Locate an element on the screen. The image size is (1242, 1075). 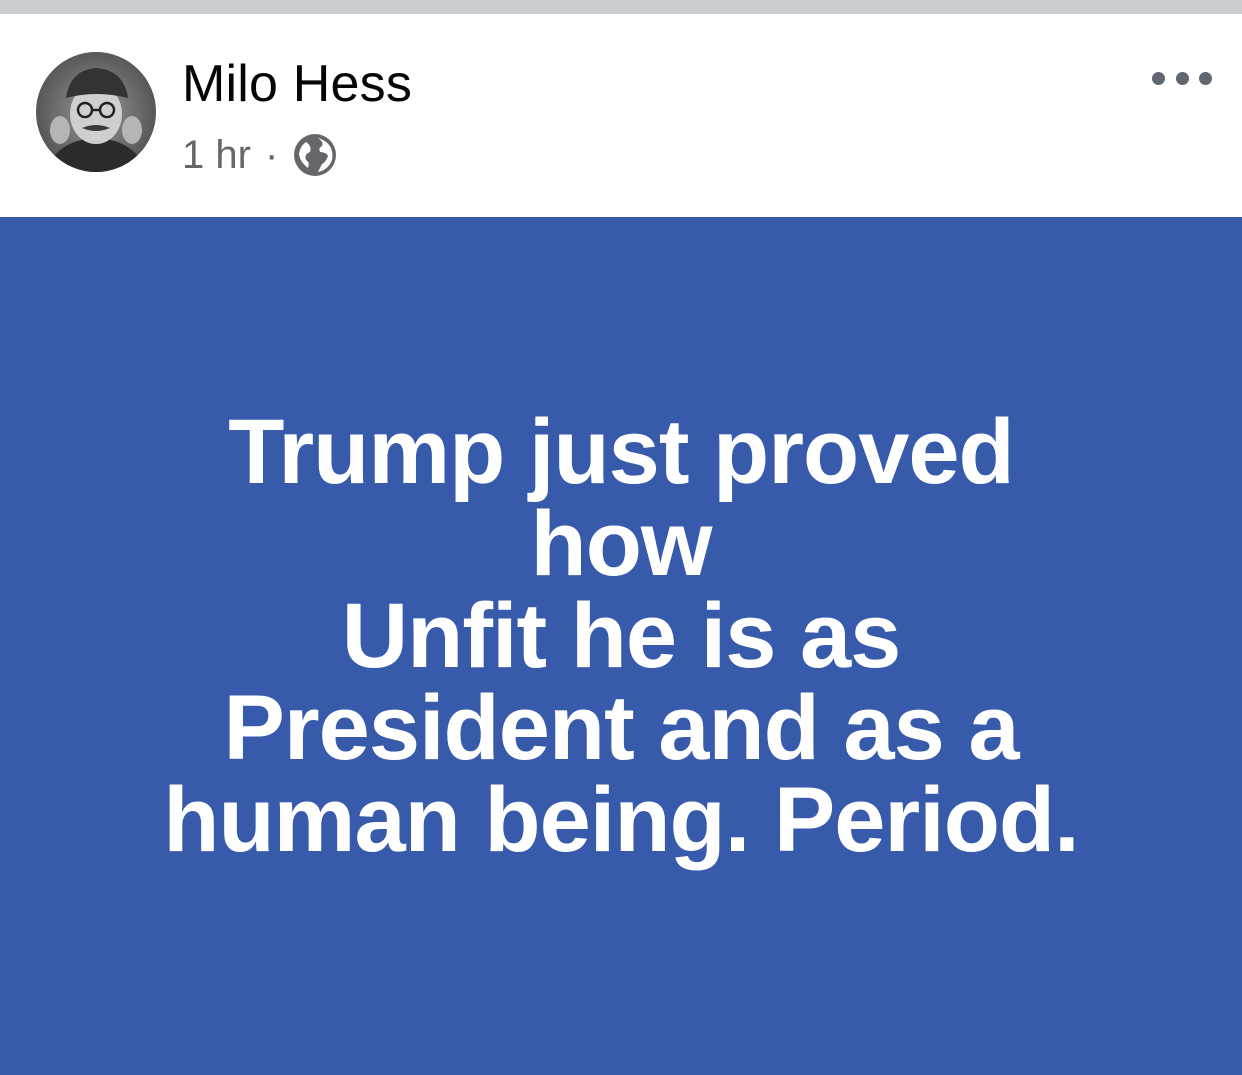
author-name: Milo Hess is located at coordinates (297, 84).